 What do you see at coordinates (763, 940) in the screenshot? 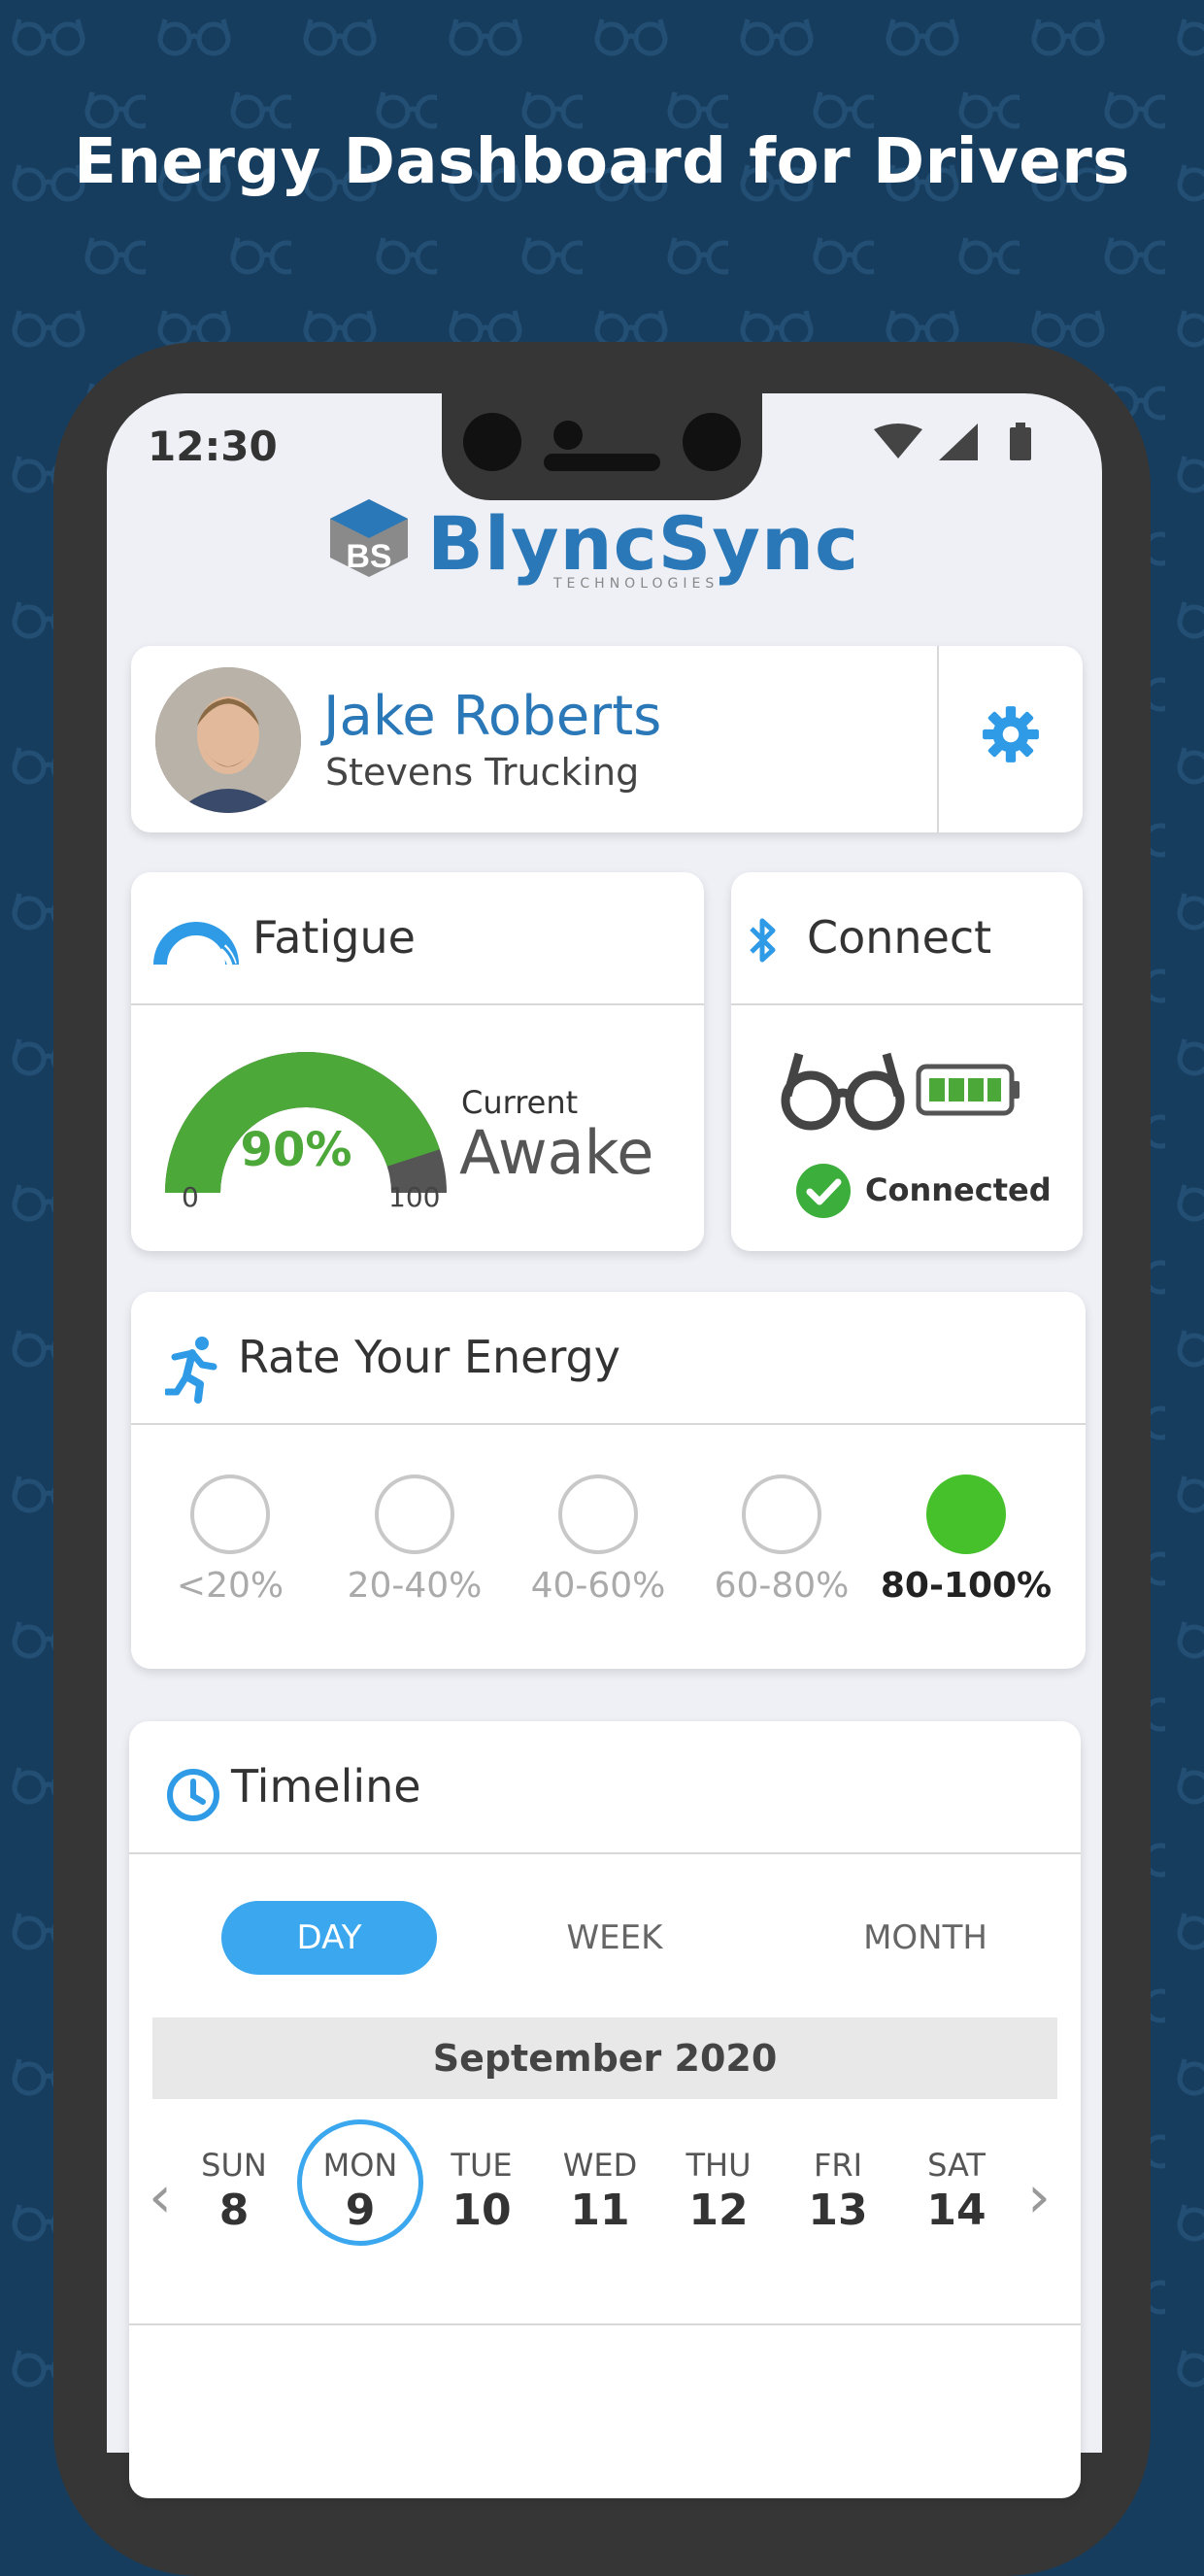
I see `bluetooth-icon` at bounding box center [763, 940].